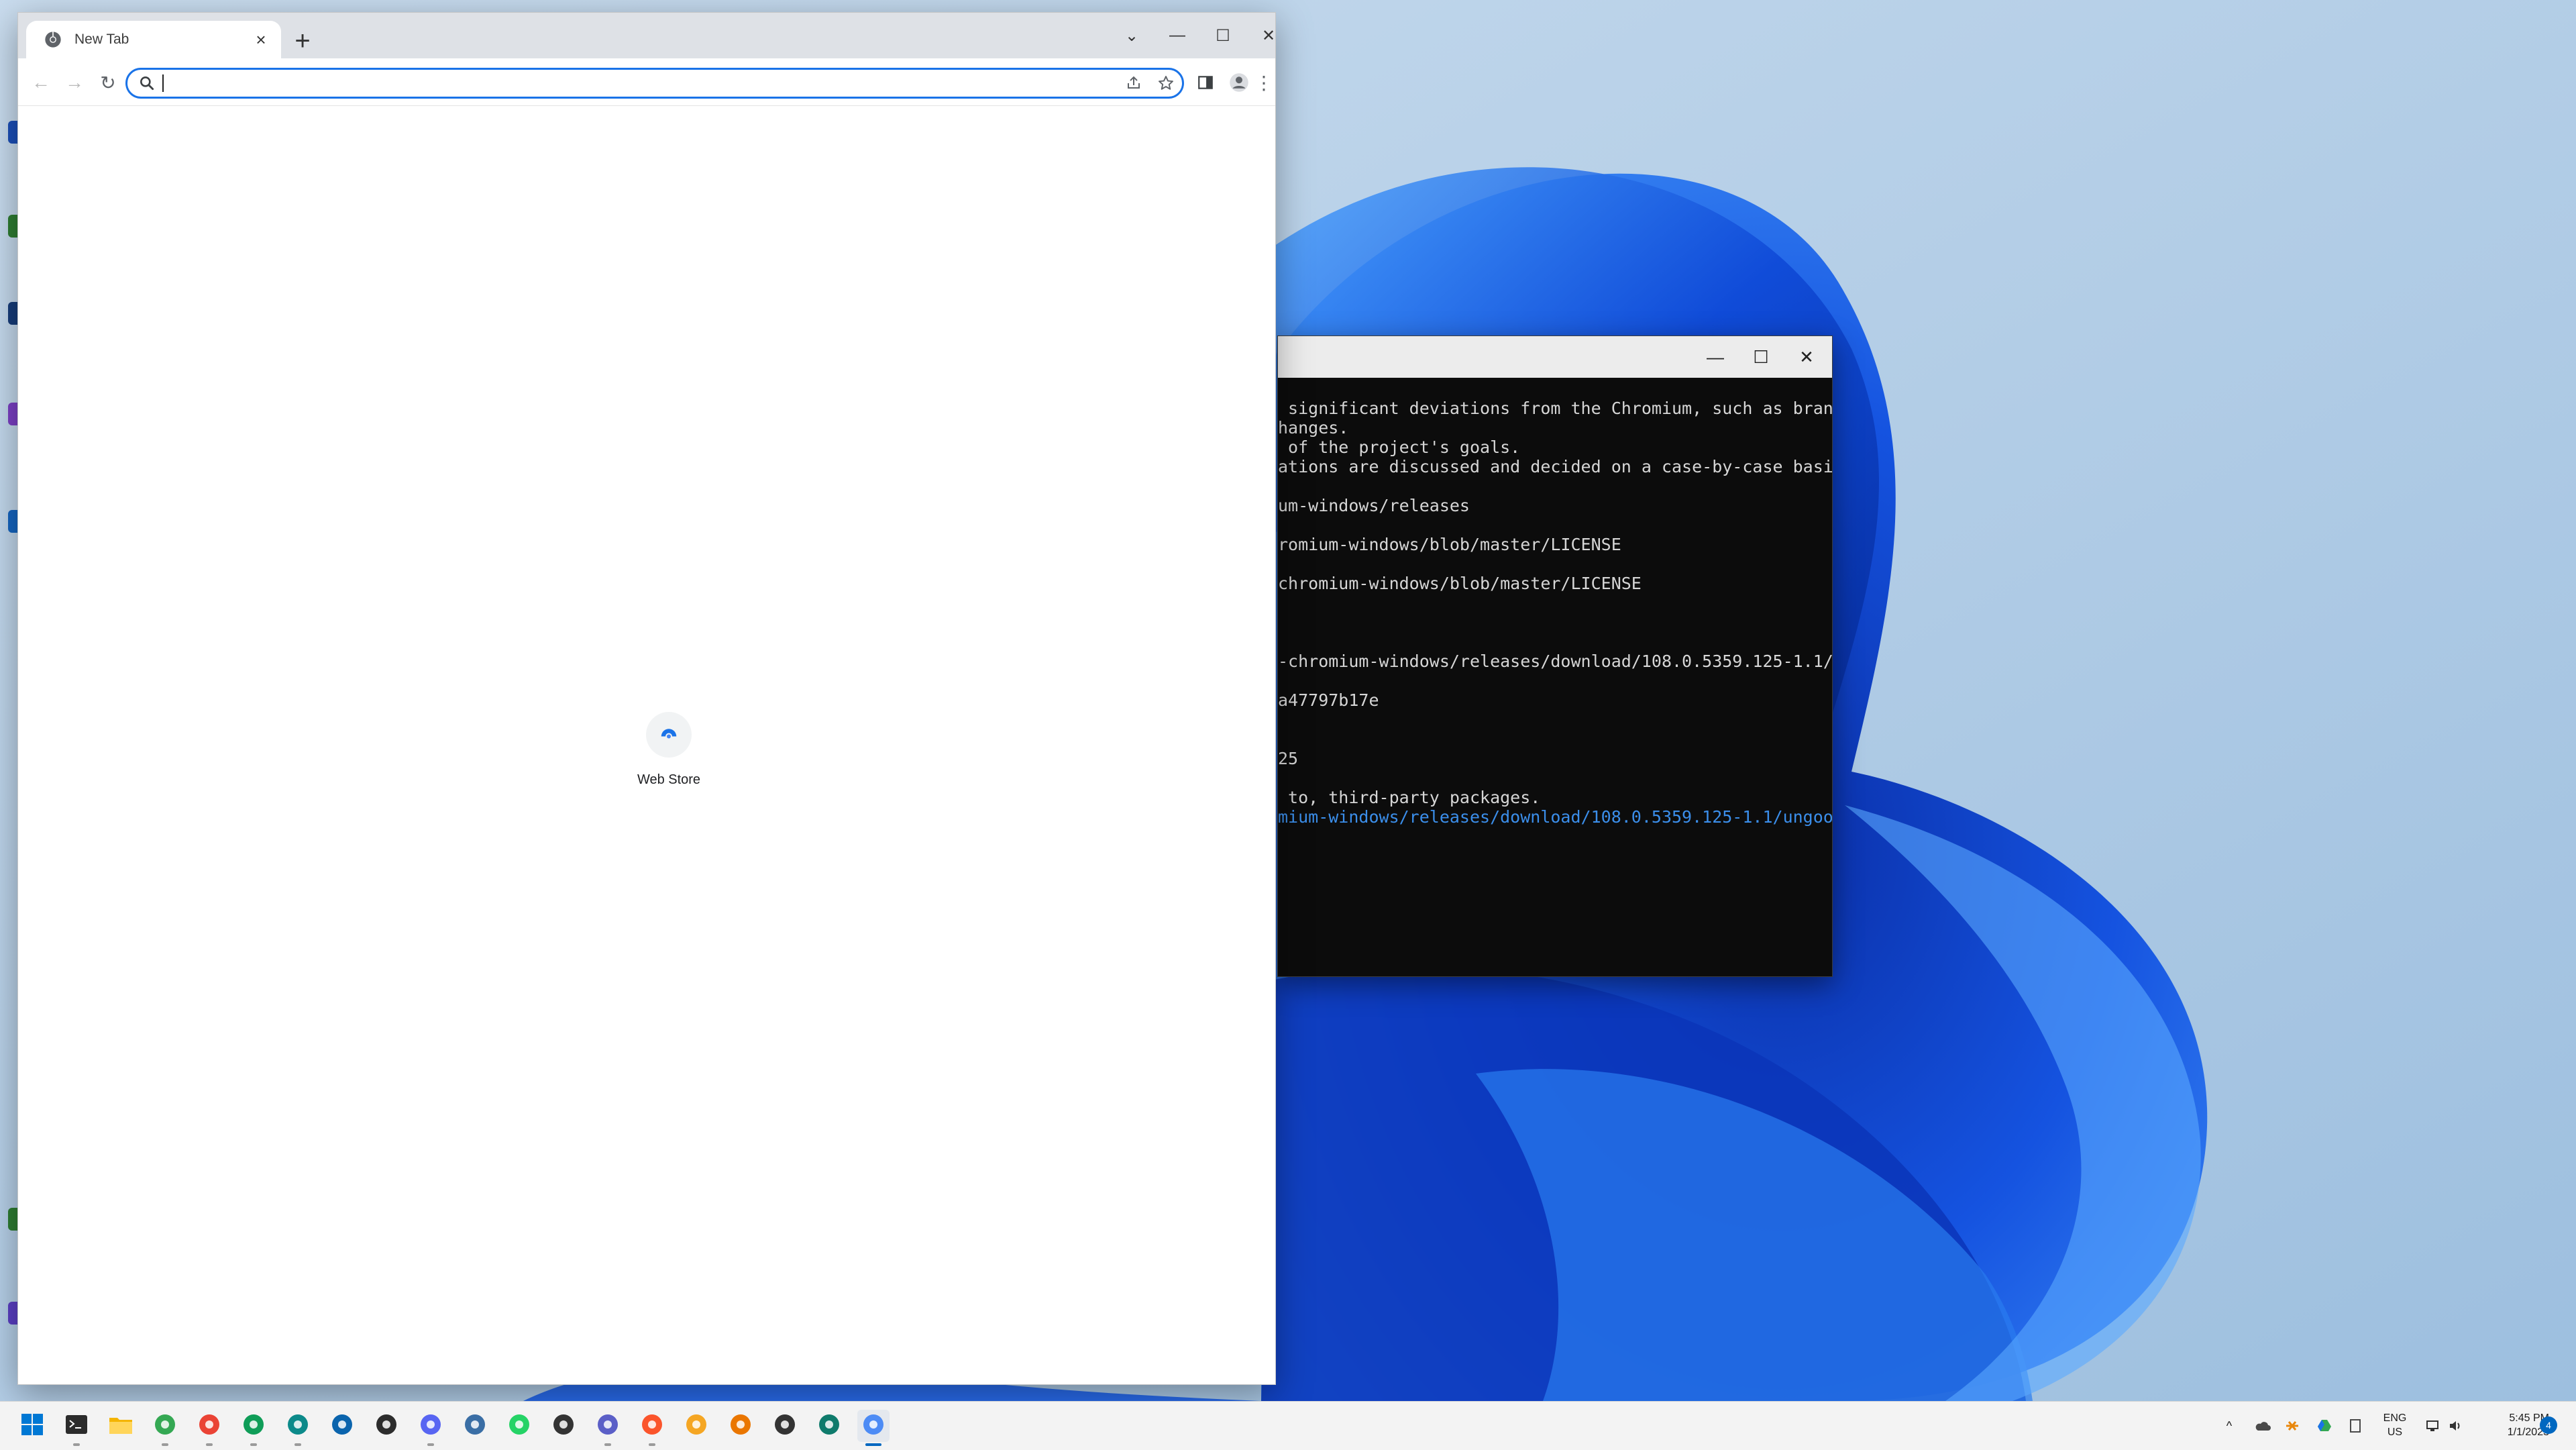  What do you see at coordinates (74, 82) in the screenshot?
I see `forward-button: →` at bounding box center [74, 82].